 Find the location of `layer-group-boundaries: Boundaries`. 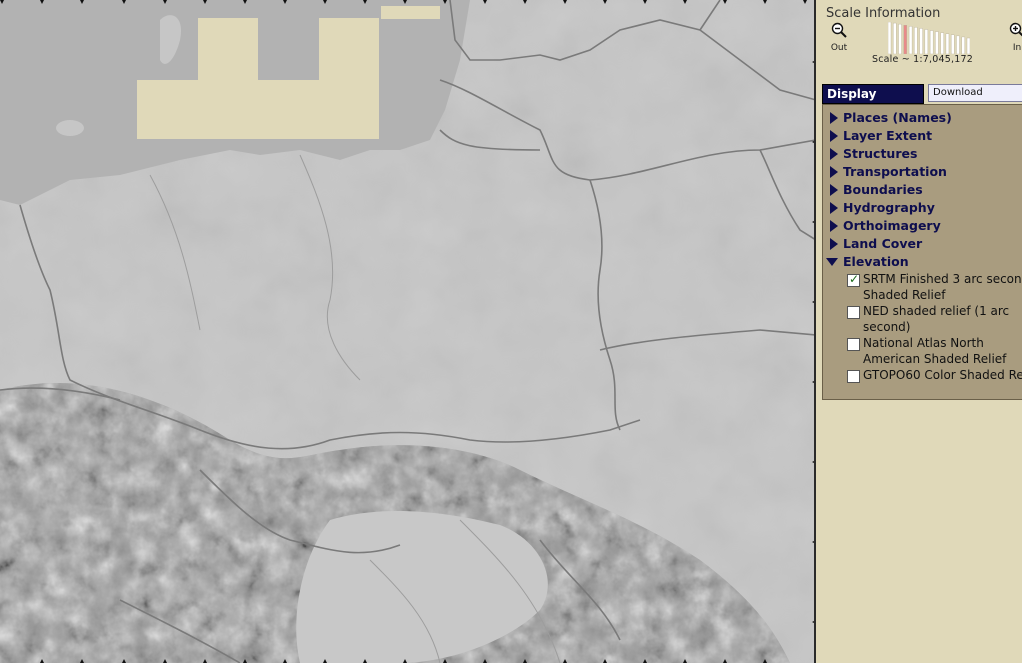

layer-group-boundaries: Boundaries is located at coordinates (922, 190).